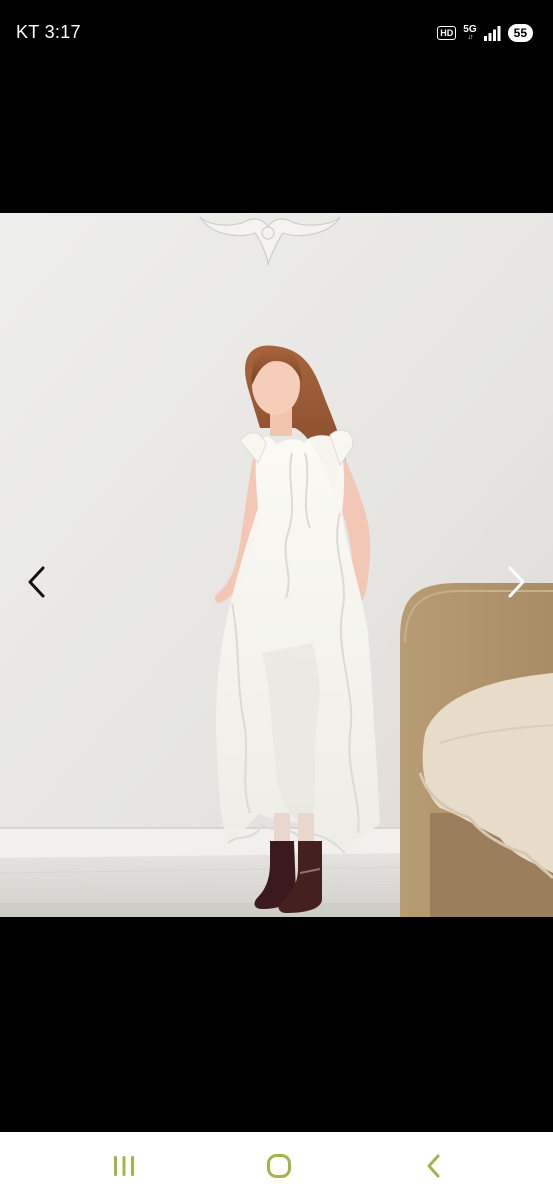  I want to click on hd-voice-icon: HD, so click(447, 33).